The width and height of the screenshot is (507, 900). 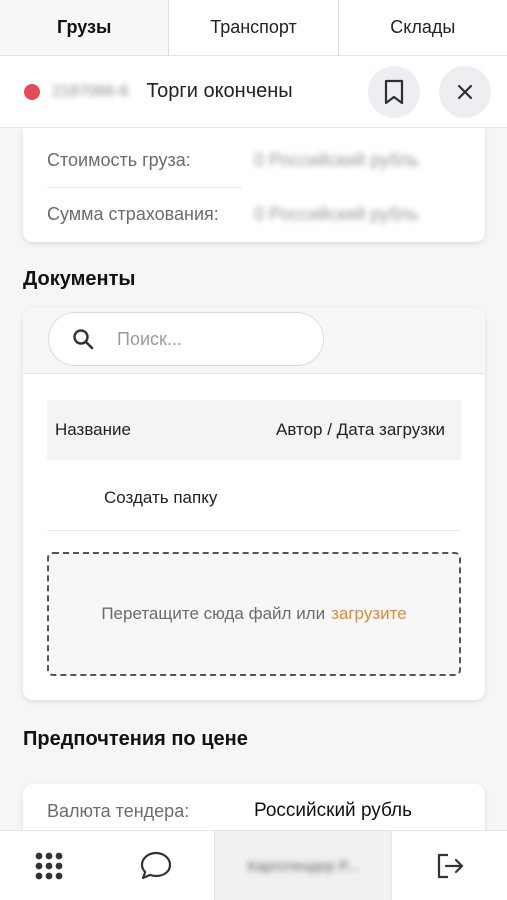 I want to click on cost-value: 0 Российский рубль, so click(x=336, y=159).